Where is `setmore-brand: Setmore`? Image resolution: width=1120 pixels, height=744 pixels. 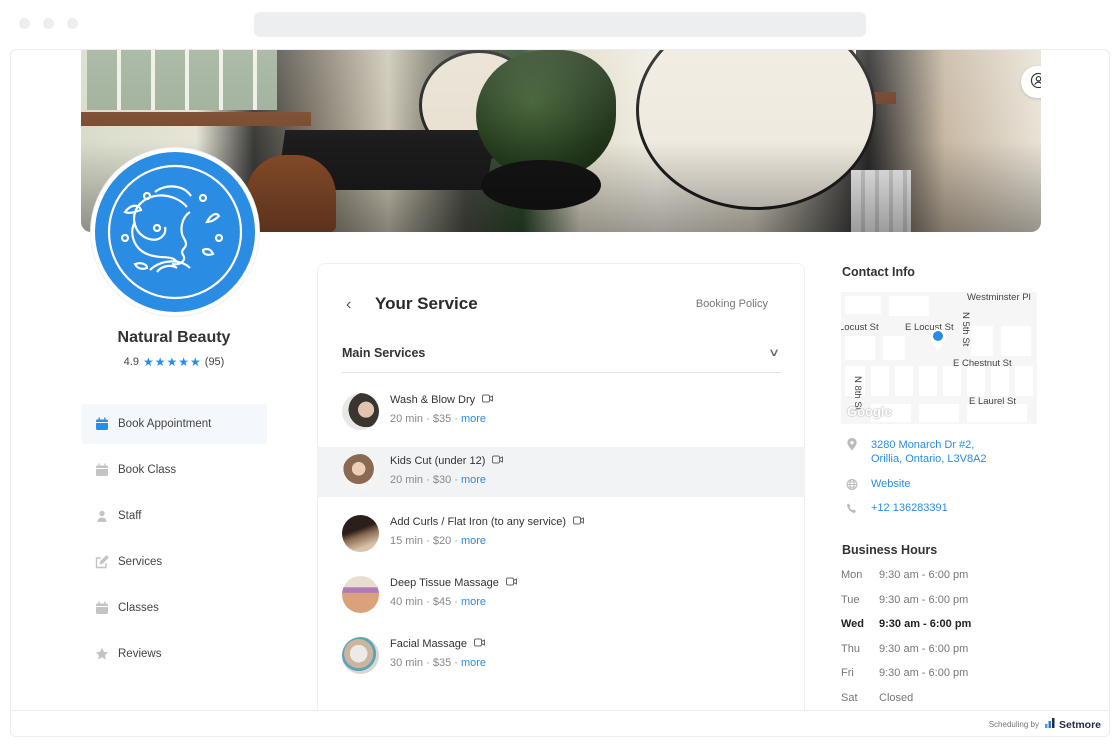 setmore-brand: Setmore is located at coordinates (1079, 724).